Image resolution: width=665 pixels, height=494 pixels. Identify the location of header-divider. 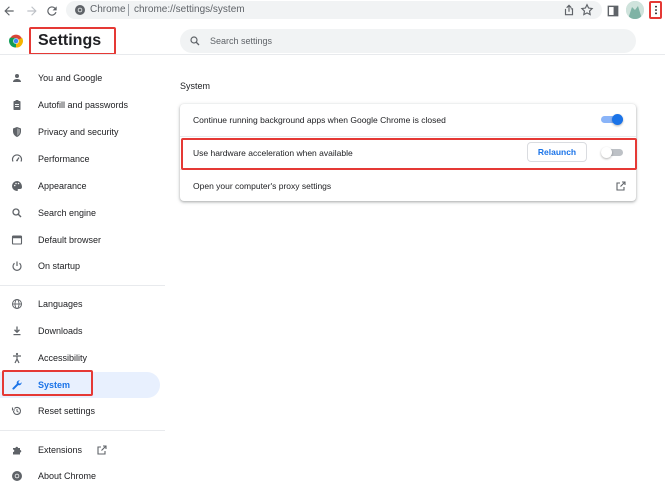
(332, 54).